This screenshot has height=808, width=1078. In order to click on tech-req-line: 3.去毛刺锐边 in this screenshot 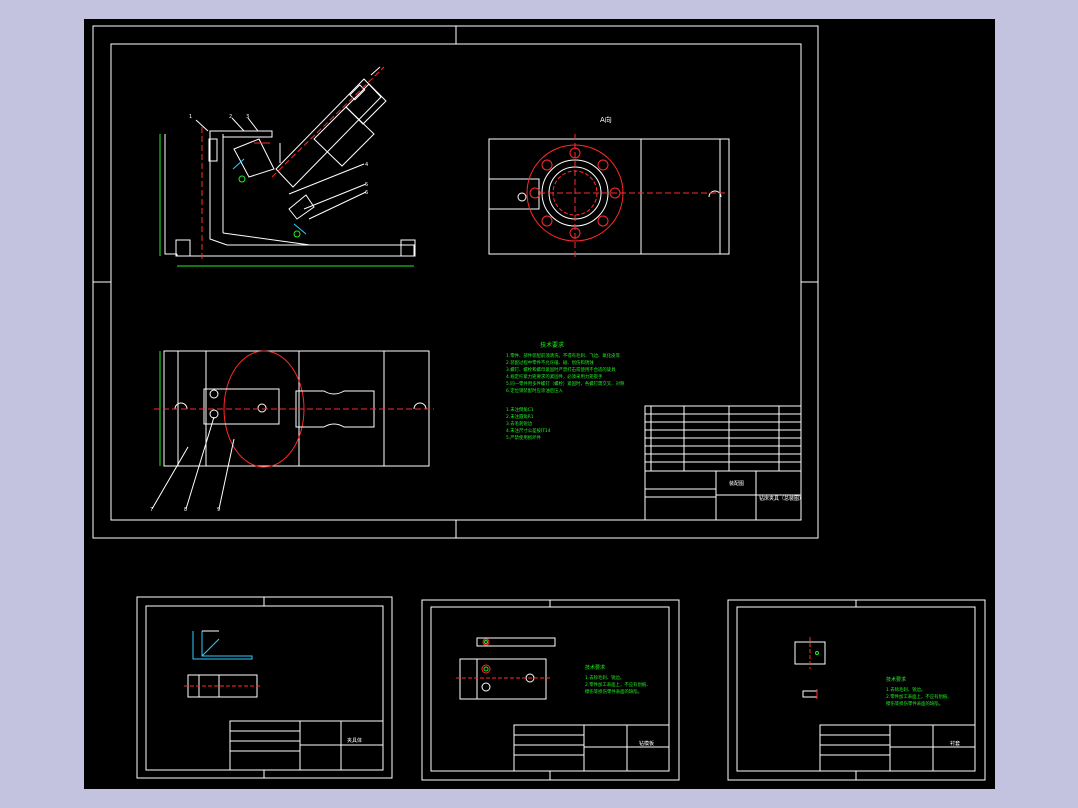, I will do `click(519, 423)`.